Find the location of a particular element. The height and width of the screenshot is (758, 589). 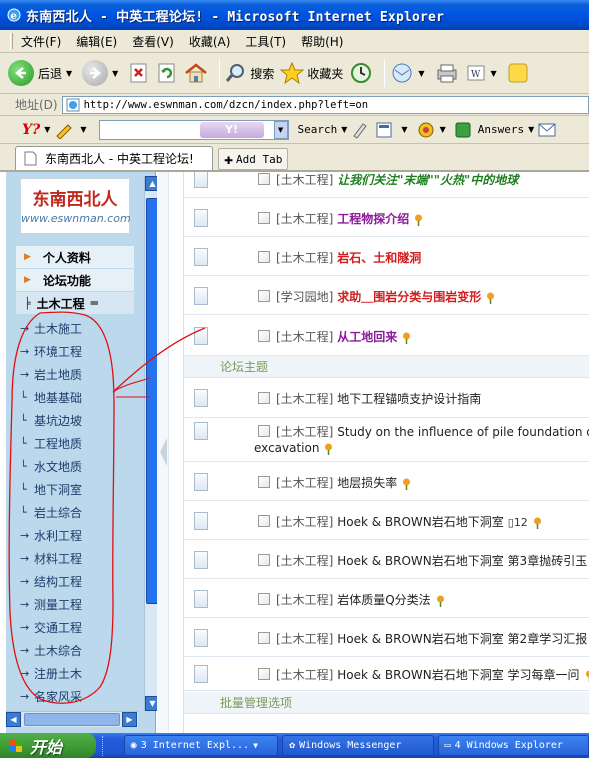

category-item: → 材料工程 is located at coordinates (80, 558).